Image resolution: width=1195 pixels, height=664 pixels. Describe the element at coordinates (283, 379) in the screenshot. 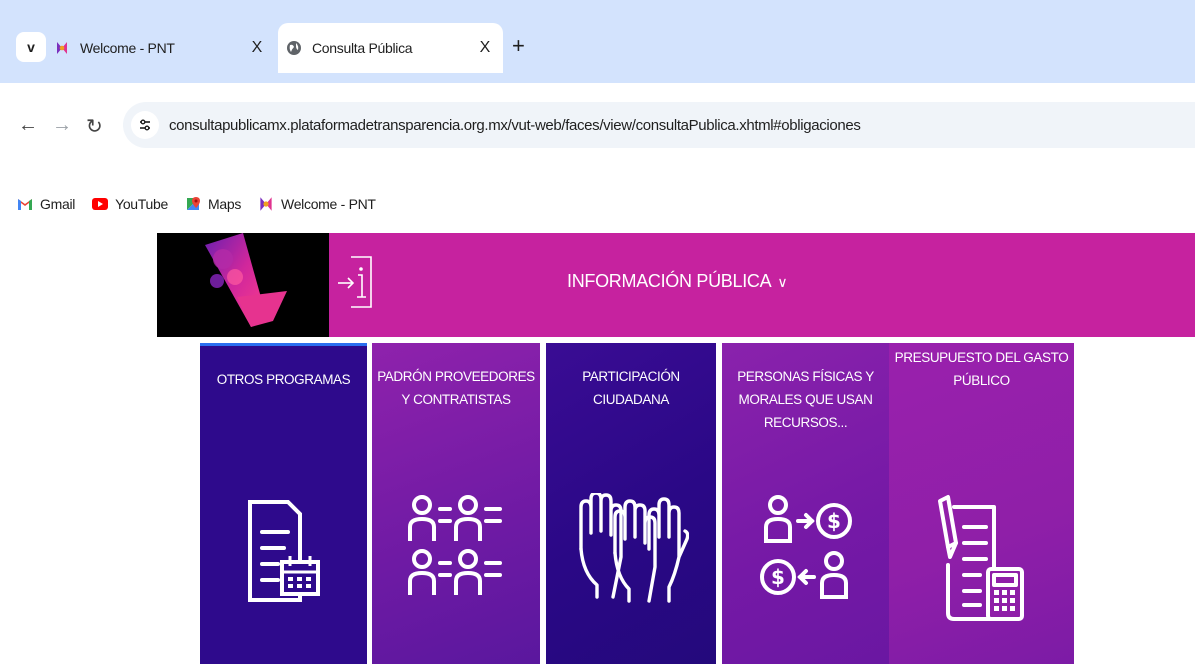

I see `tile-label: OTROS PROGRAMAS` at that location.